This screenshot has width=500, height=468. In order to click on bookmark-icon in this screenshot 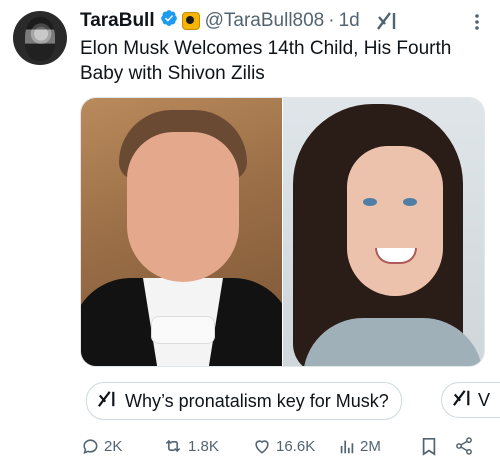, I will do `click(429, 446)`.